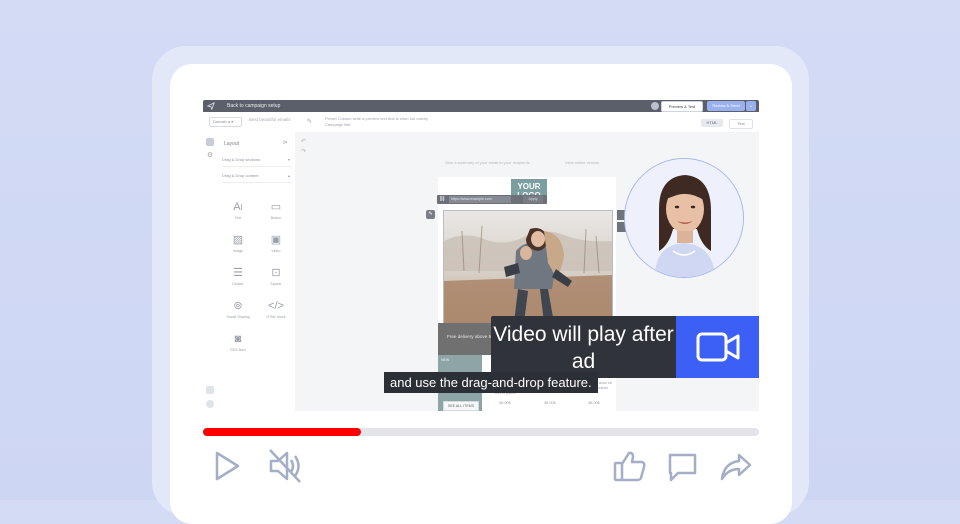 The image size is (960, 524). Describe the element at coordinates (430, 214) in the screenshot. I see `edit-pencil-icon: ✎` at that location.